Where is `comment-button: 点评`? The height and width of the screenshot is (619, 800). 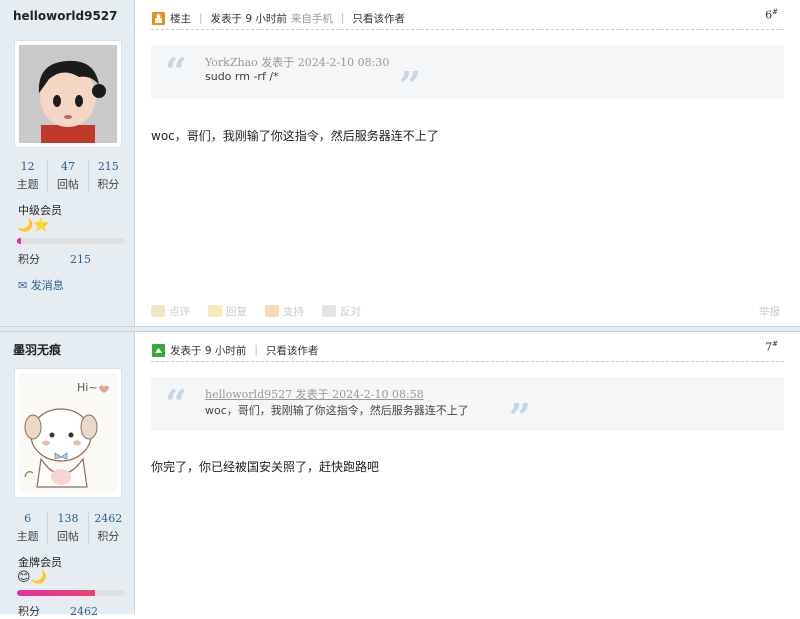 comment-button: 点评 is located at coordinates (170, 311).